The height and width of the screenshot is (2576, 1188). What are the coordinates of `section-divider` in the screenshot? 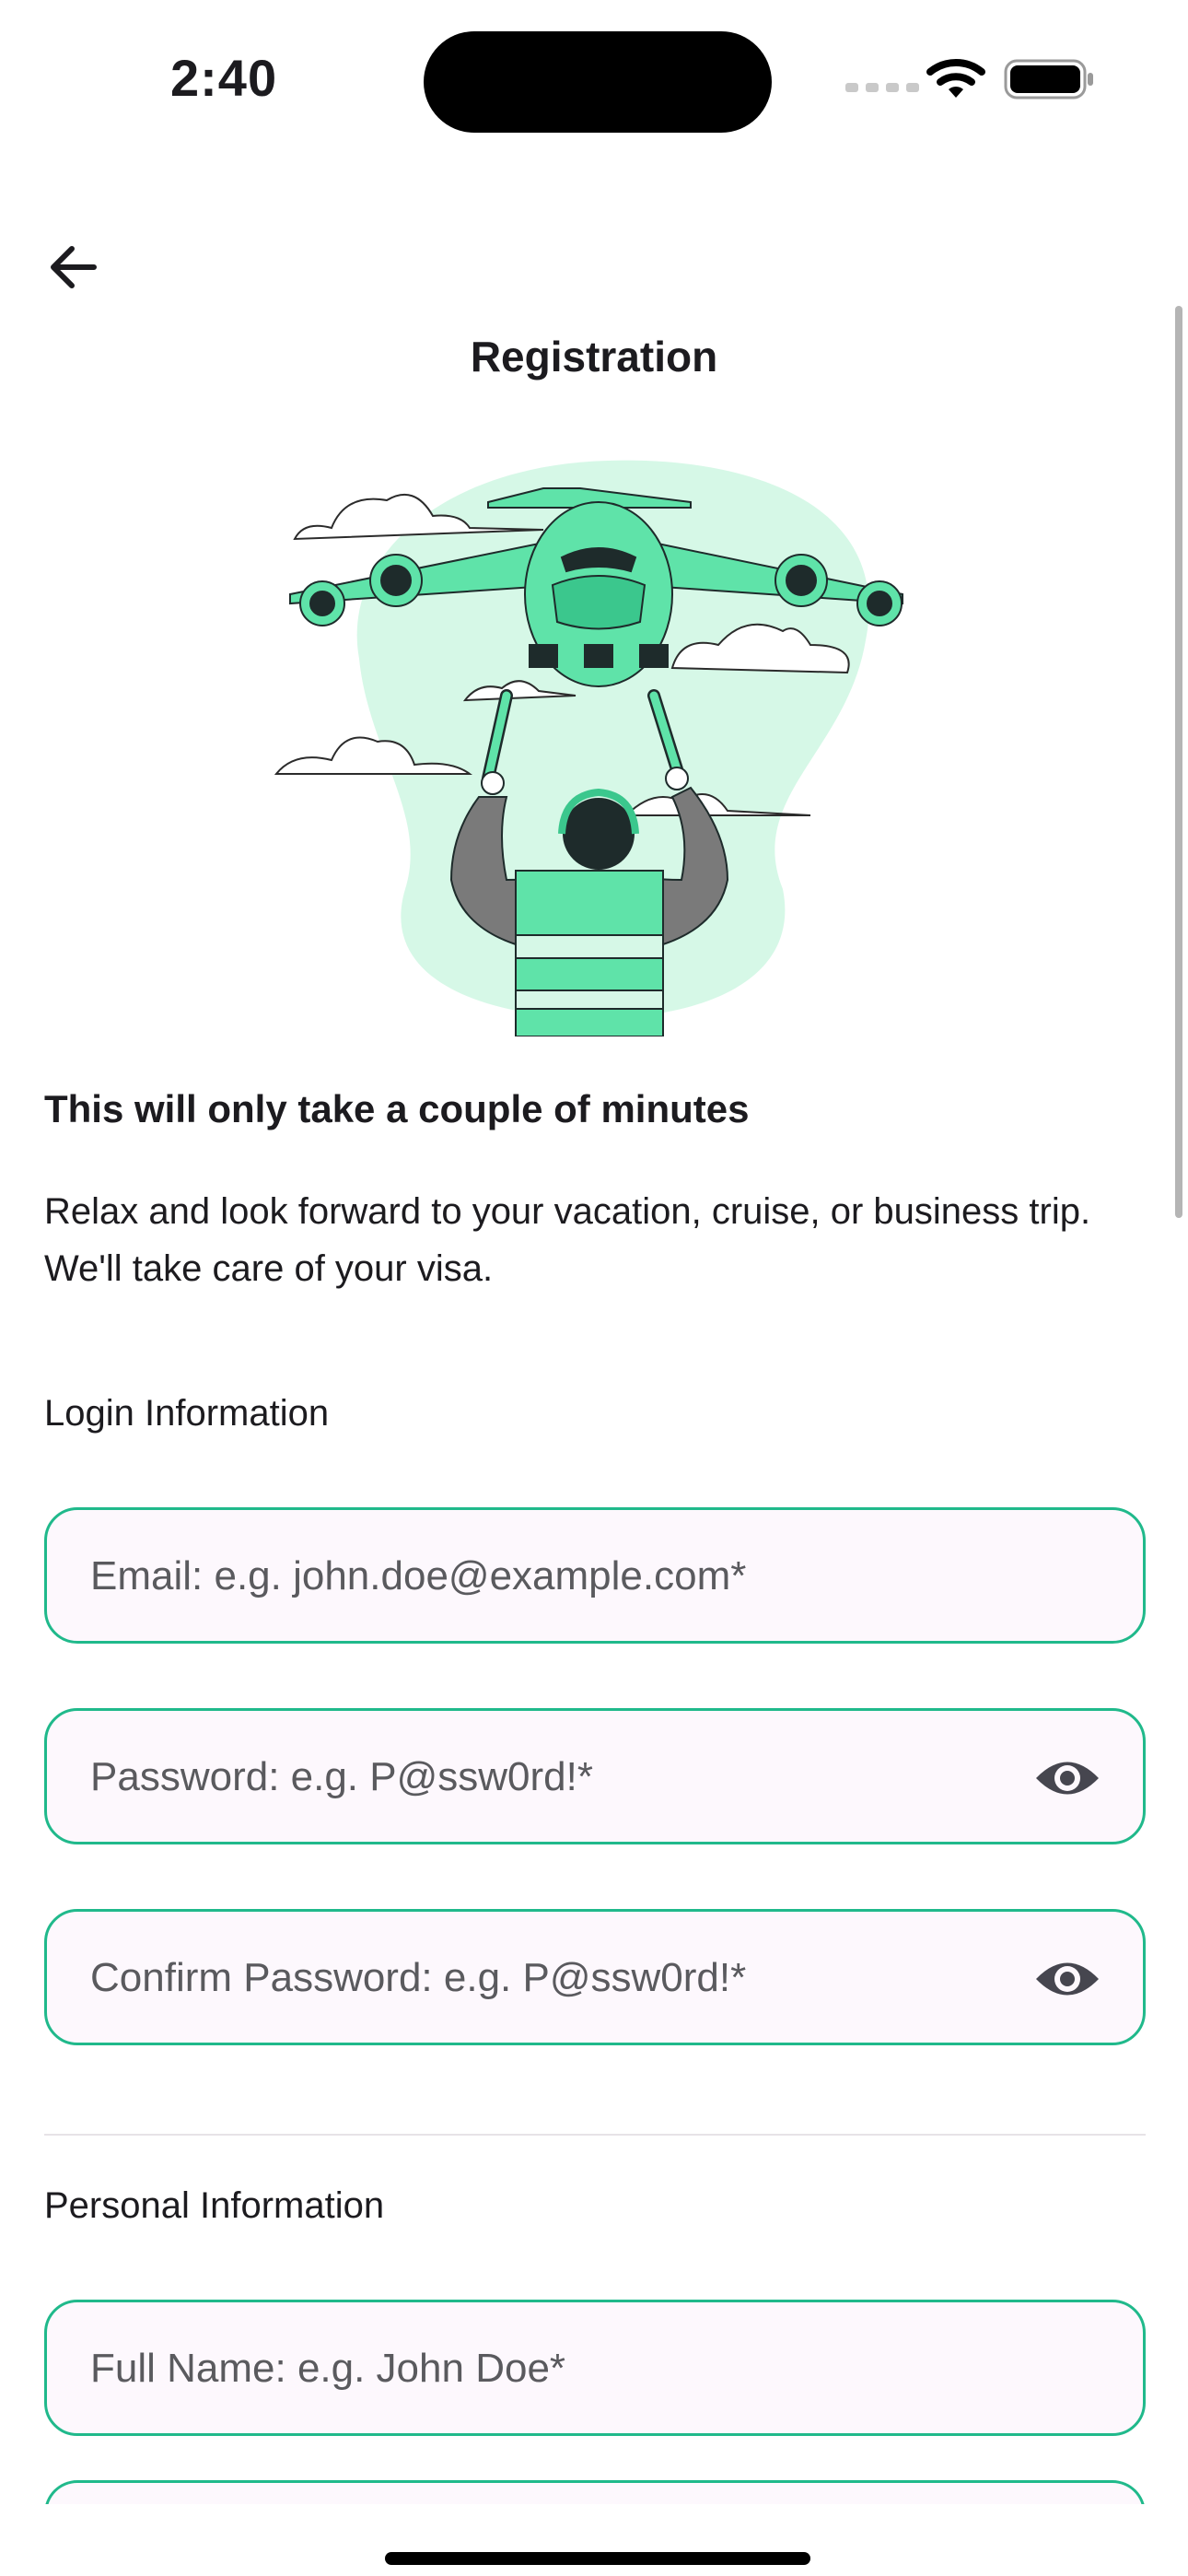 It's located at (595, 2135).